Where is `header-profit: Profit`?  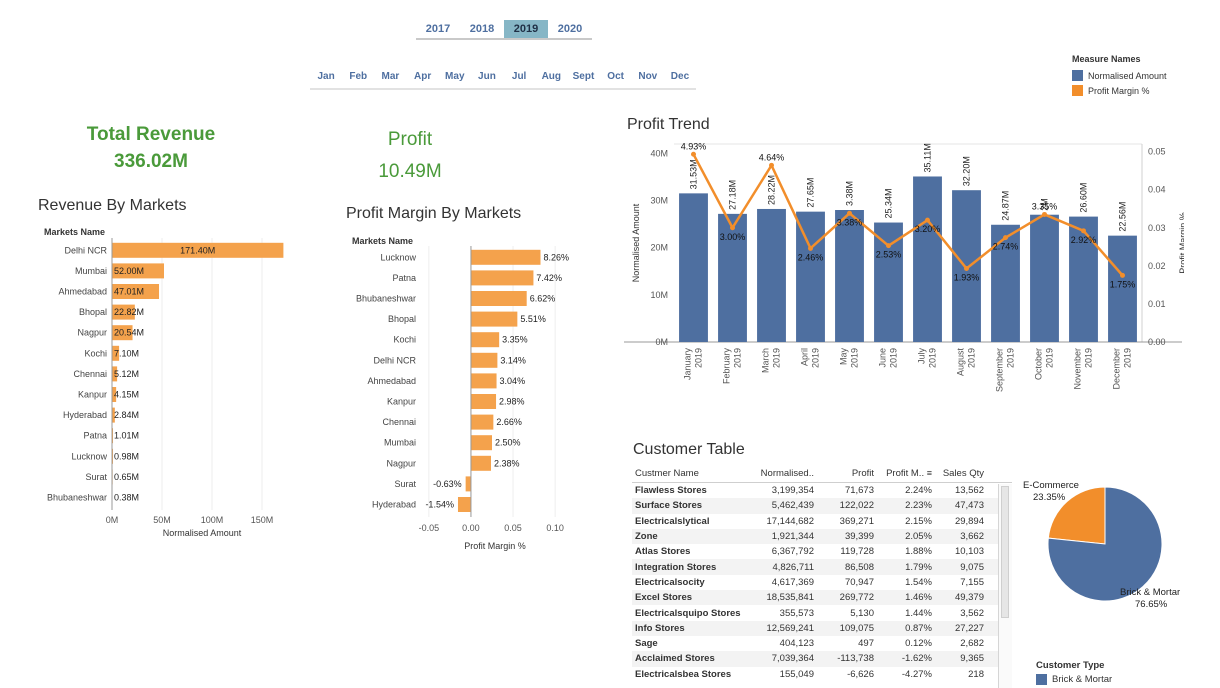
header-profit: Profit is located at coordinates (844, 475).